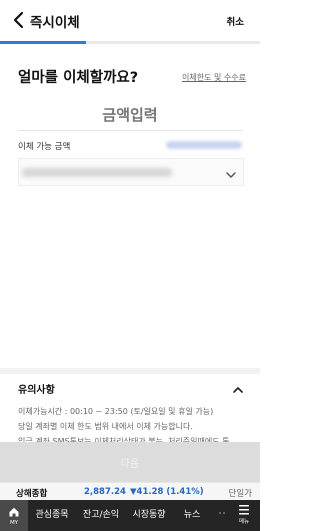 This screenshot has width=320, height=531. I want to click on step-progress-bar, so click(130, 42).